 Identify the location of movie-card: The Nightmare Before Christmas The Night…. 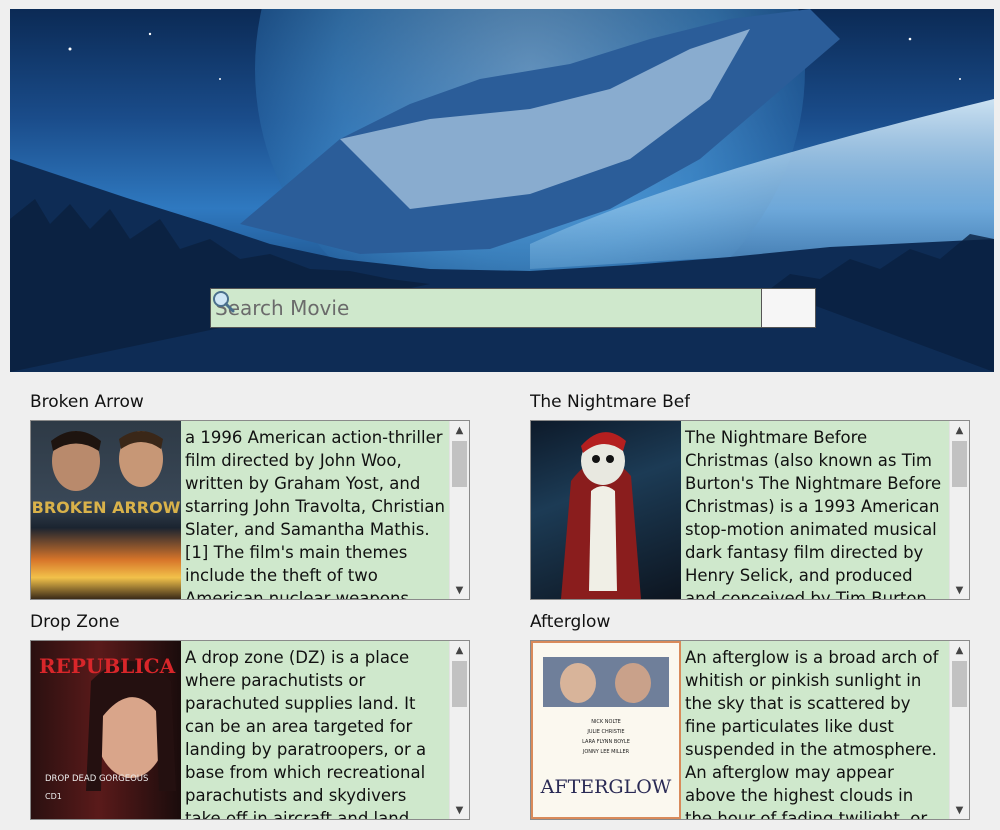
(750, 496).